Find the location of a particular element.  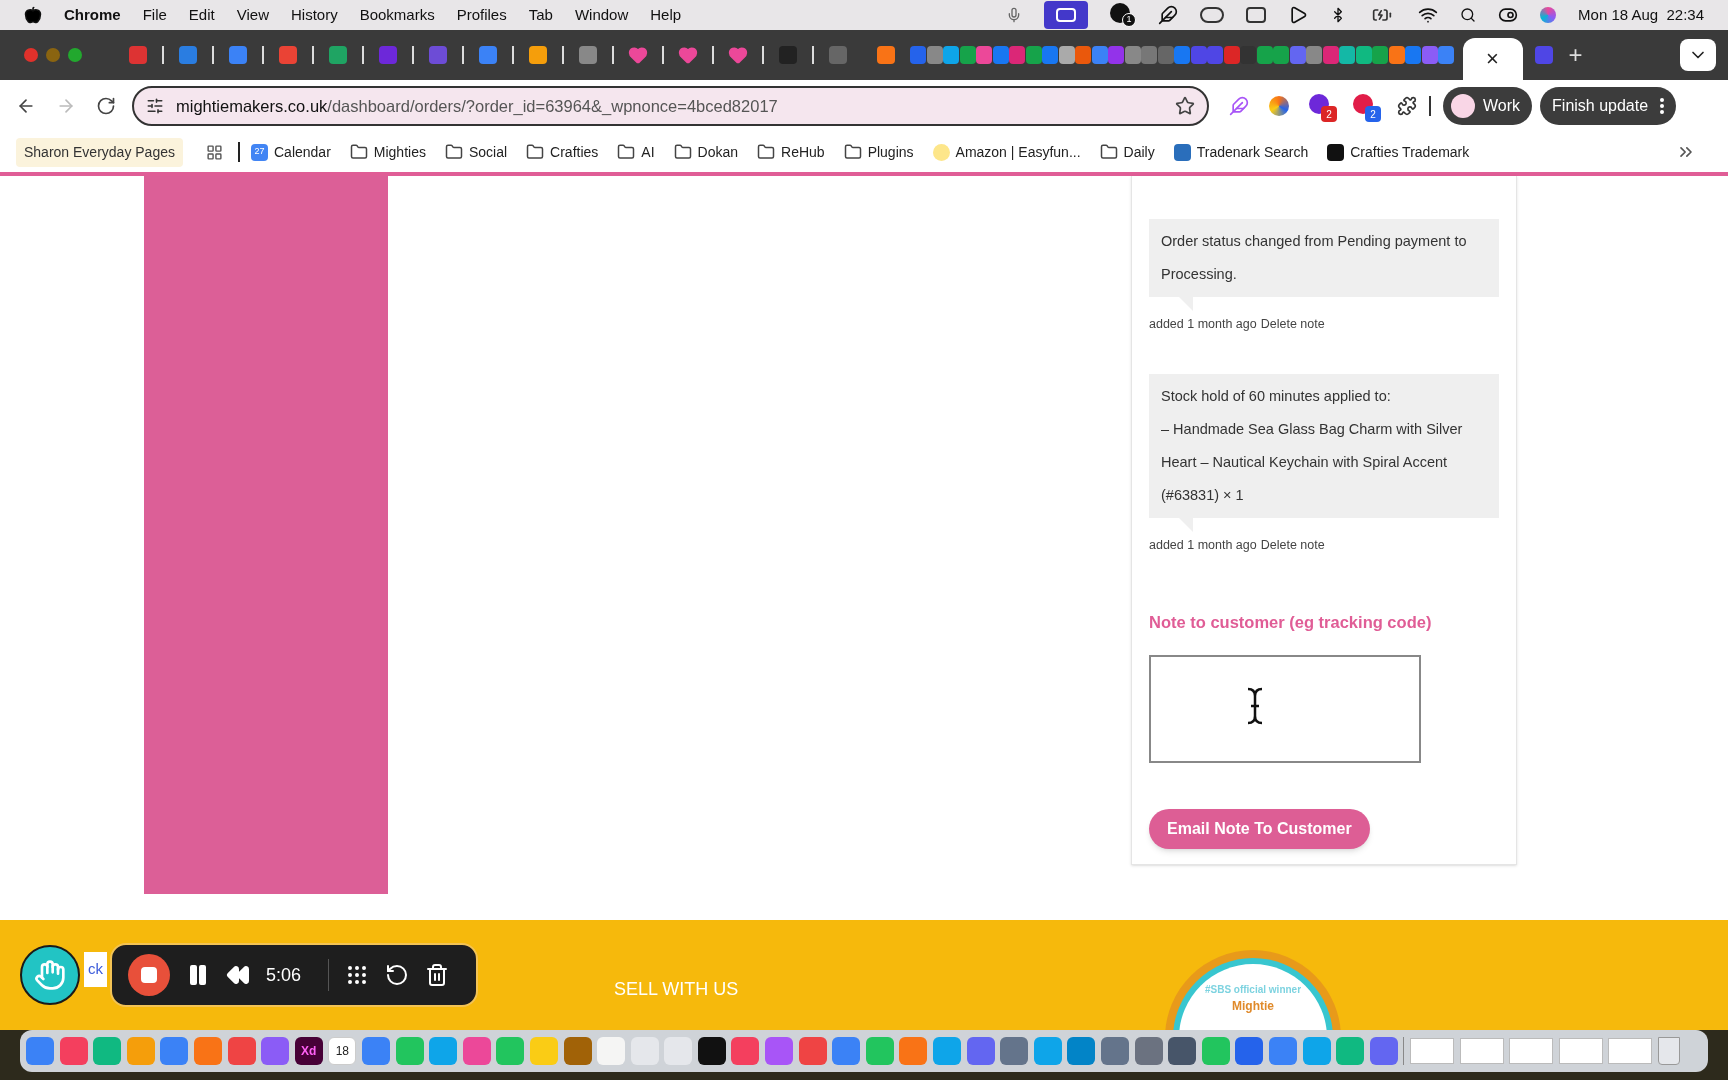

bookmark-folder: AI is located at coordinates (648, 152).